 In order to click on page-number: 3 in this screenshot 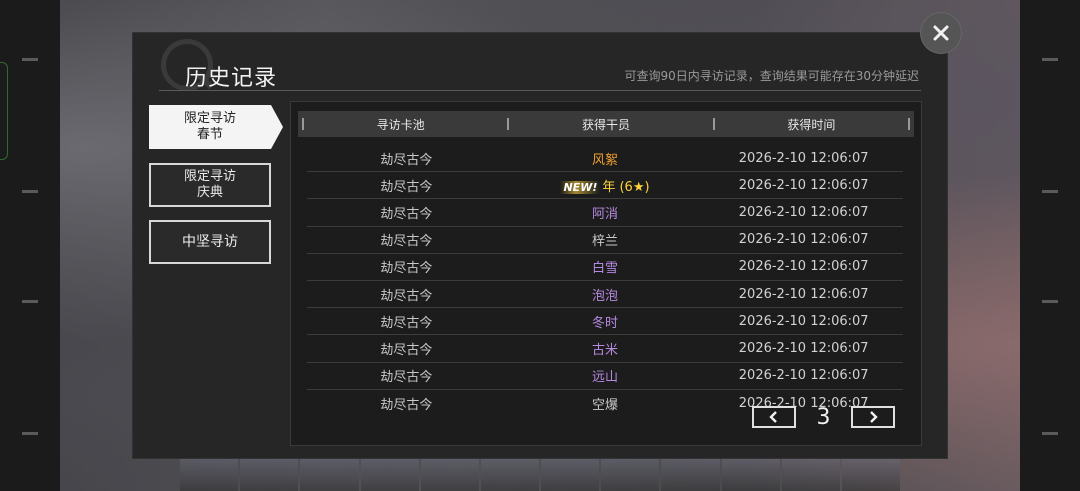, I will do `click(823, 417)`.